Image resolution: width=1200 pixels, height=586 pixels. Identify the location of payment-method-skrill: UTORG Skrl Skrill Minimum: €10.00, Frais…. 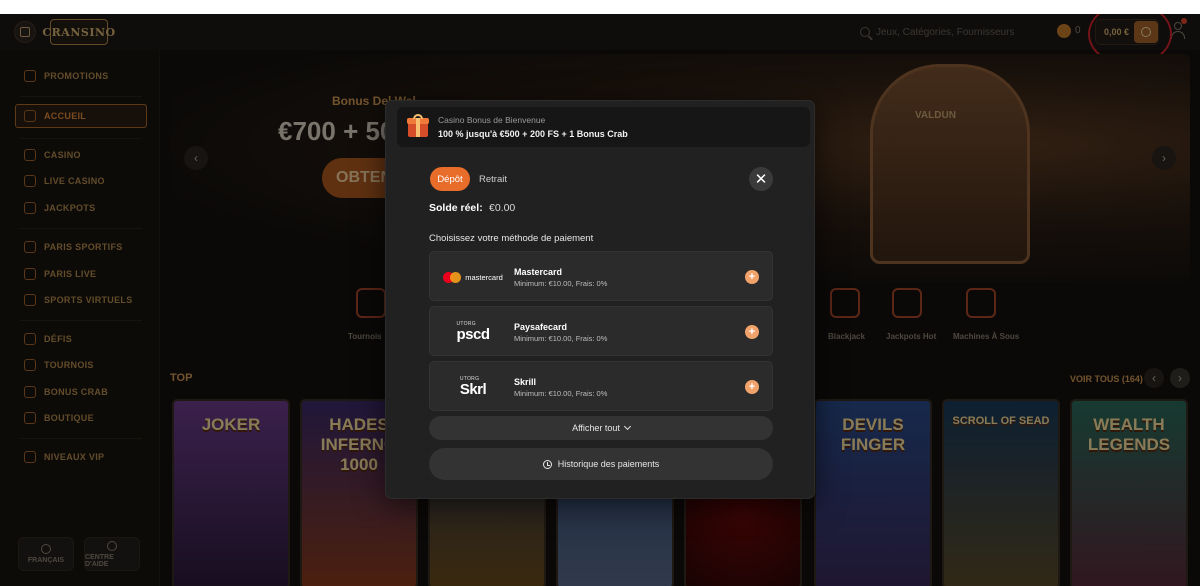
(601, 386).